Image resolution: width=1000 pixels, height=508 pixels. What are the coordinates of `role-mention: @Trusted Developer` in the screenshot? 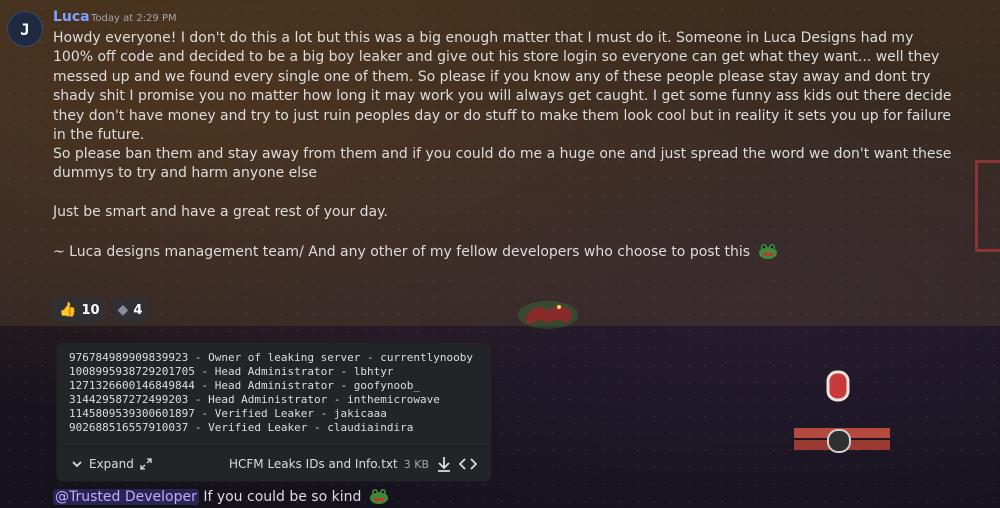 It's located at (126, 497).